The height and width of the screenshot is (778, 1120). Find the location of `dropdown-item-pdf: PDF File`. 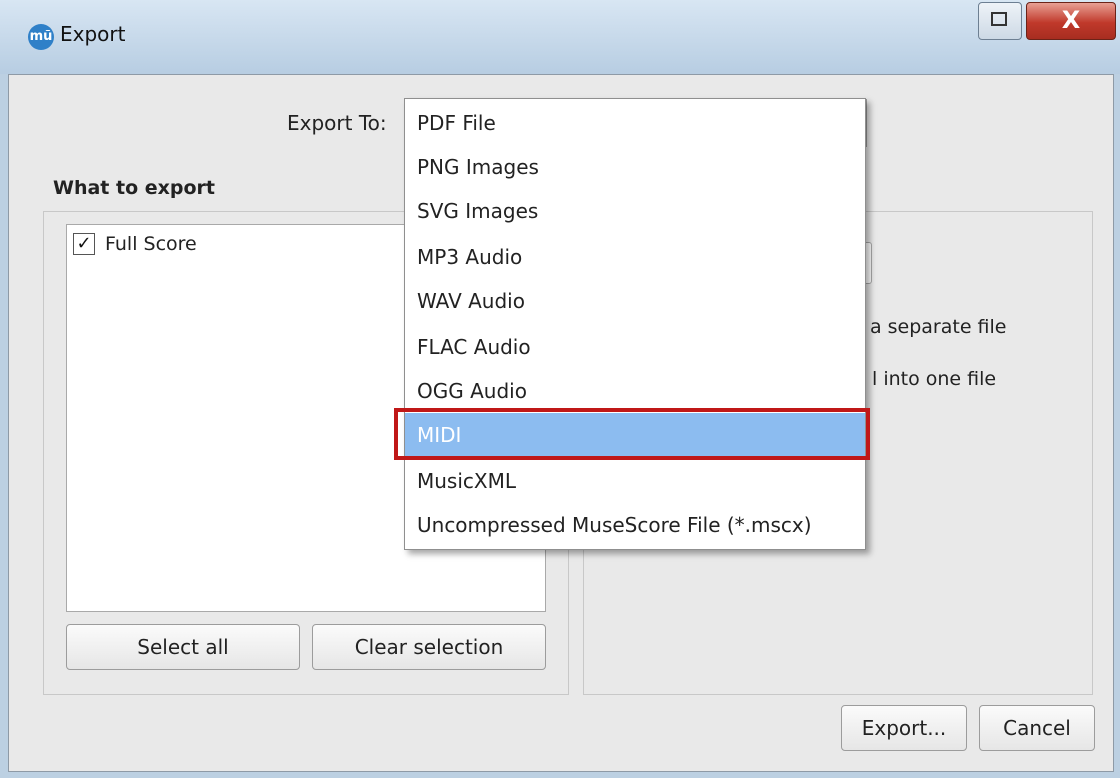

dropdown-item-pdf: PDF File is located at coordinates (635, 123).